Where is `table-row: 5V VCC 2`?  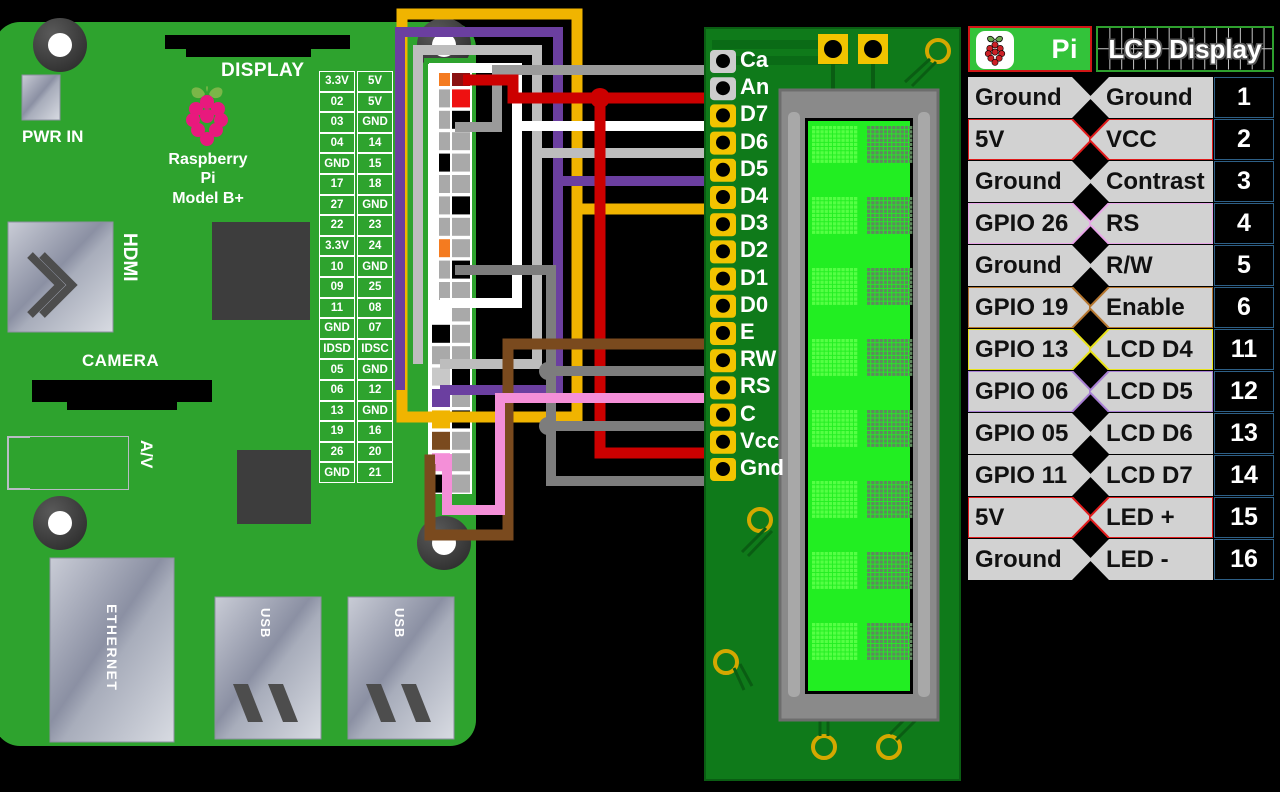 table-row: 5V VCC 2 is located at coordinates (1121, 139).